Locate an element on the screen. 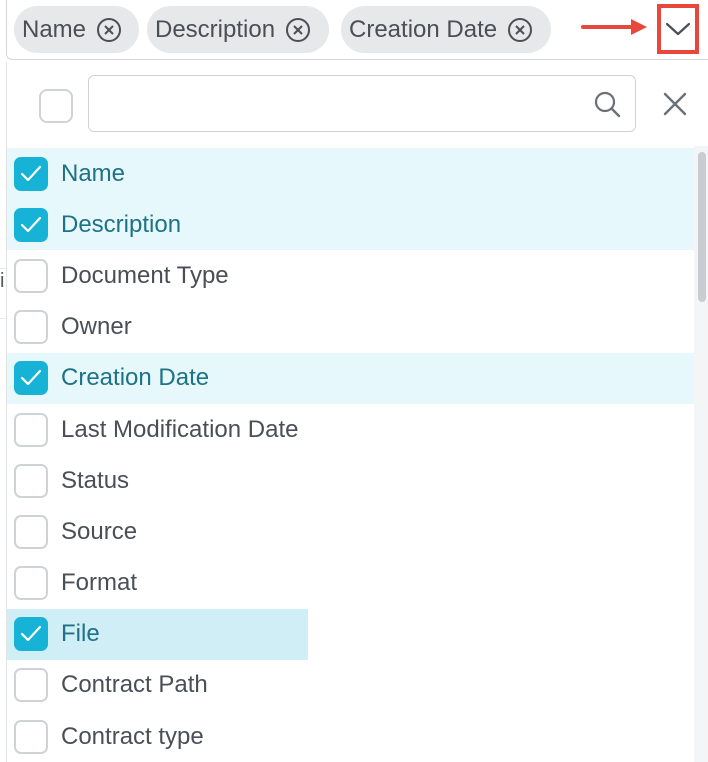 This screenshot has height=762, width=708. dropdown-scrollbar-thumb is located at coordinates (702, 227).